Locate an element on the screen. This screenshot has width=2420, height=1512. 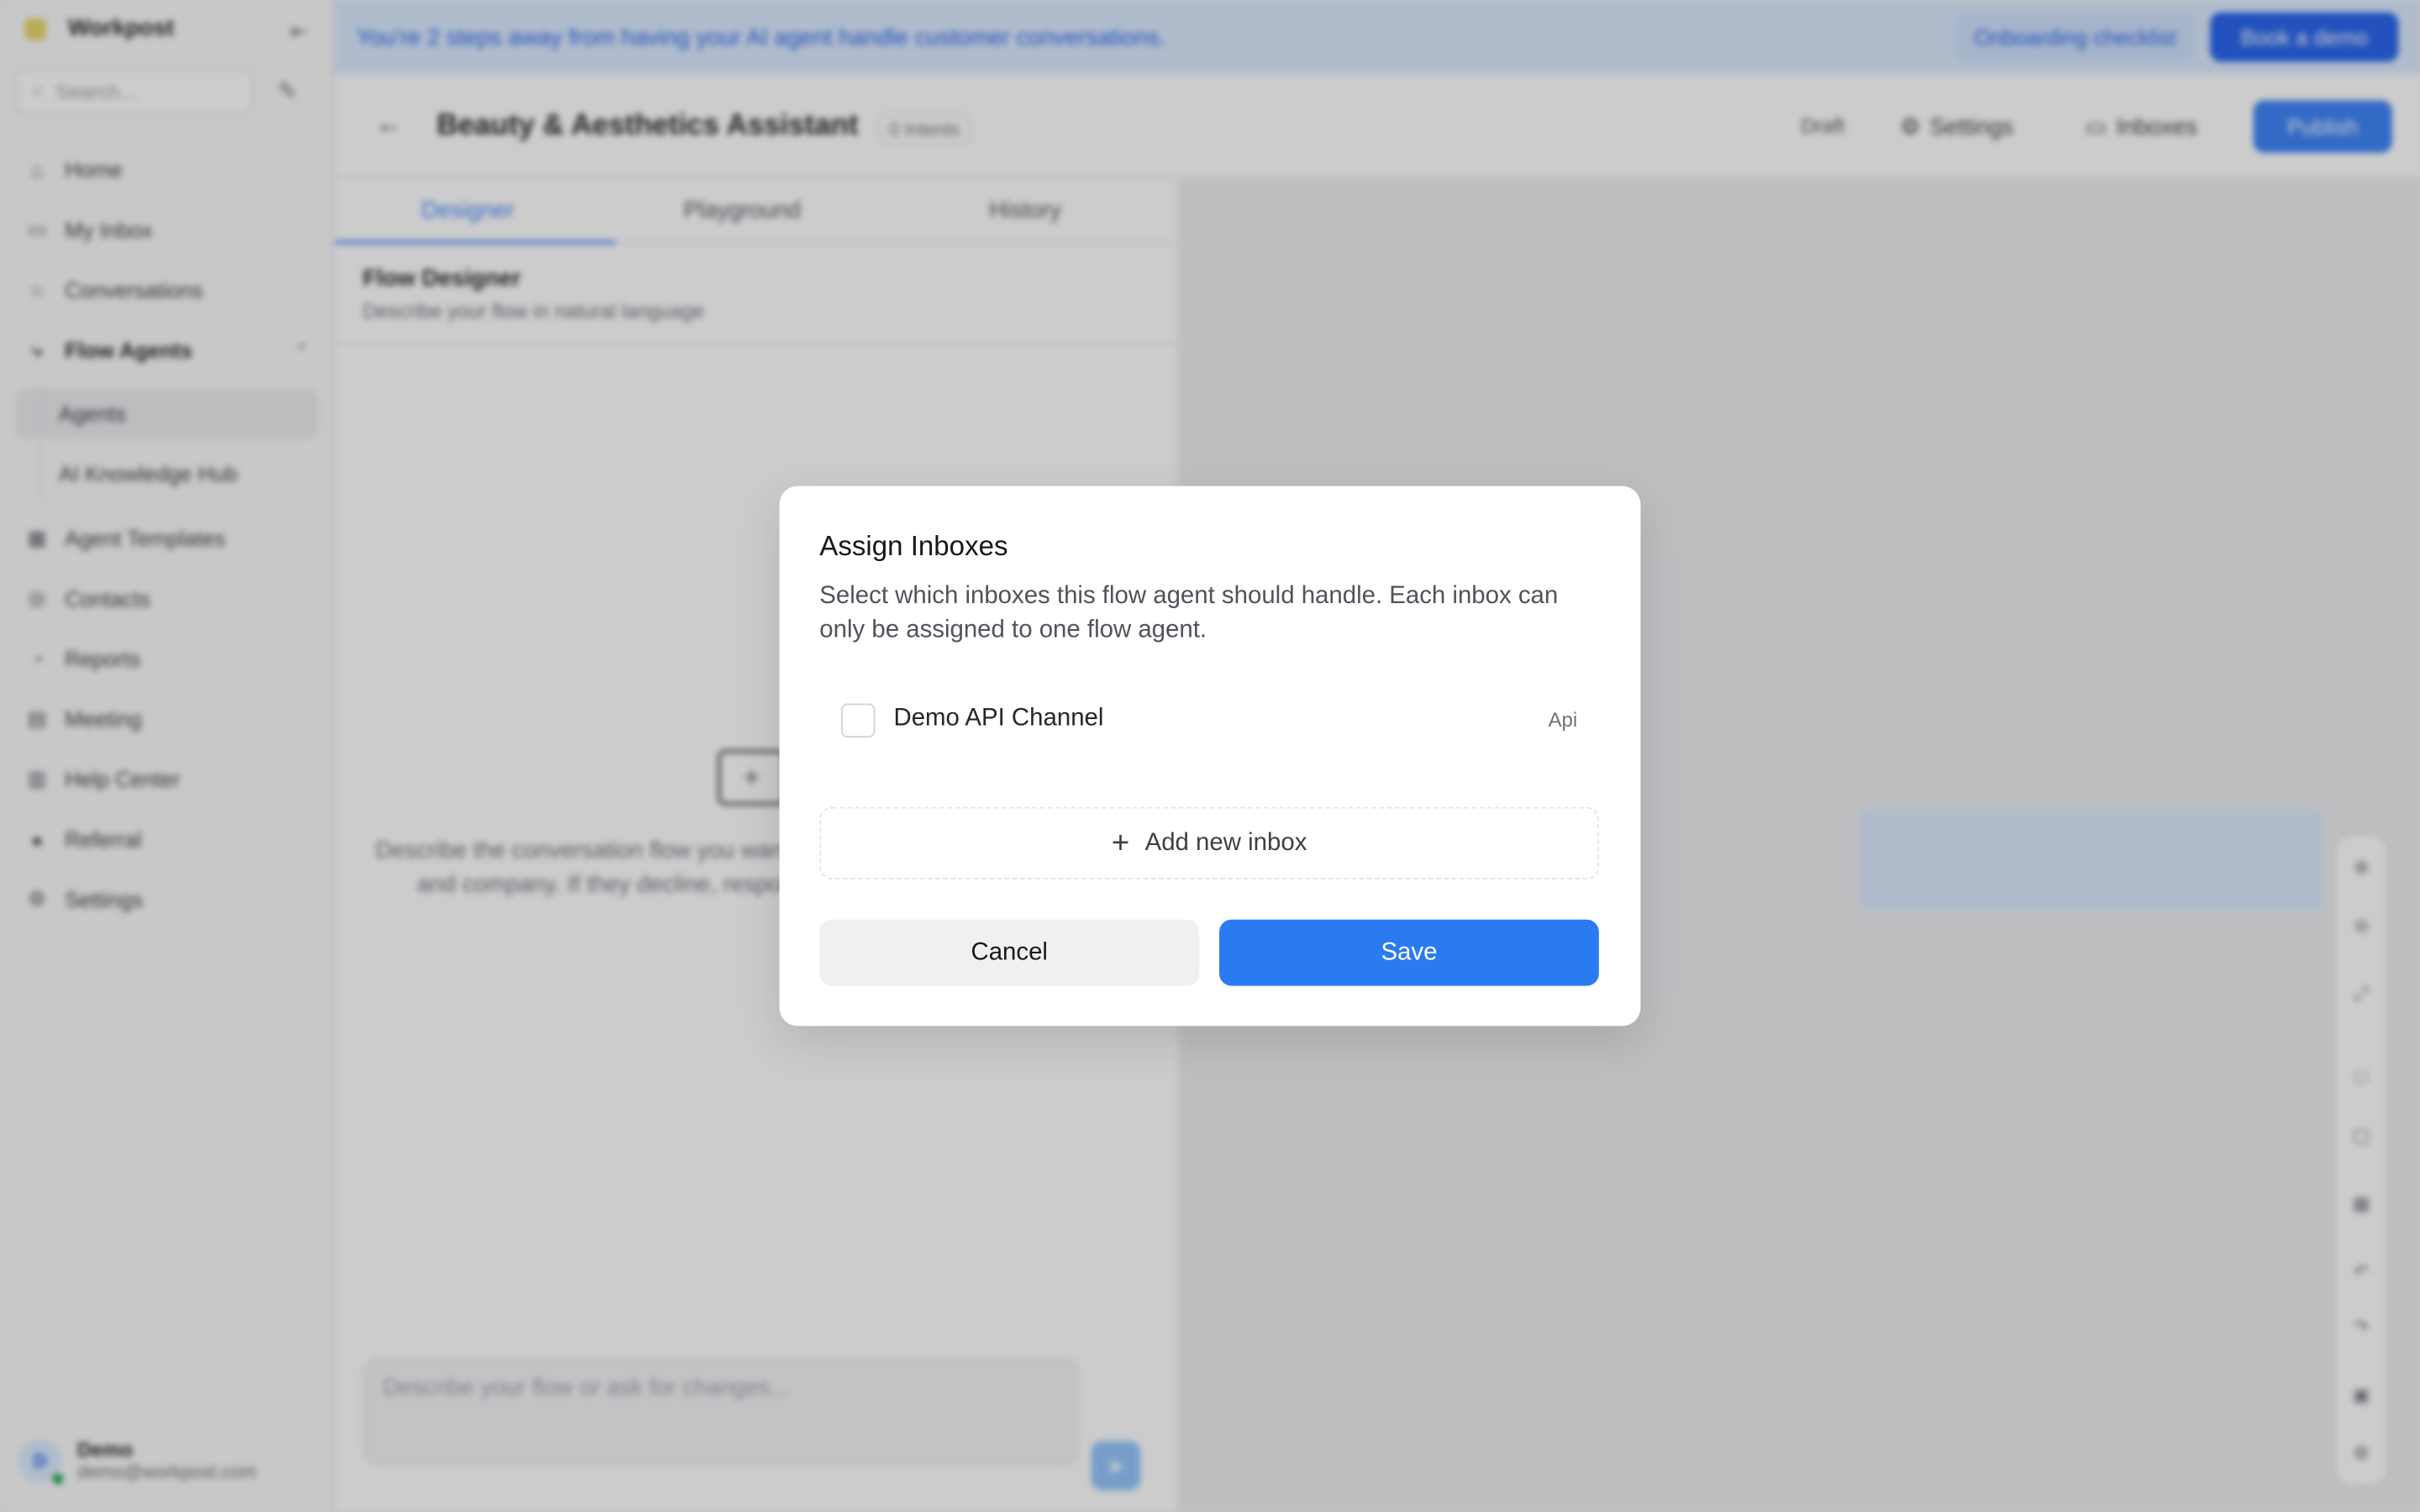
inbox-name: Demo API Channel is located at coordinates (998, 718).